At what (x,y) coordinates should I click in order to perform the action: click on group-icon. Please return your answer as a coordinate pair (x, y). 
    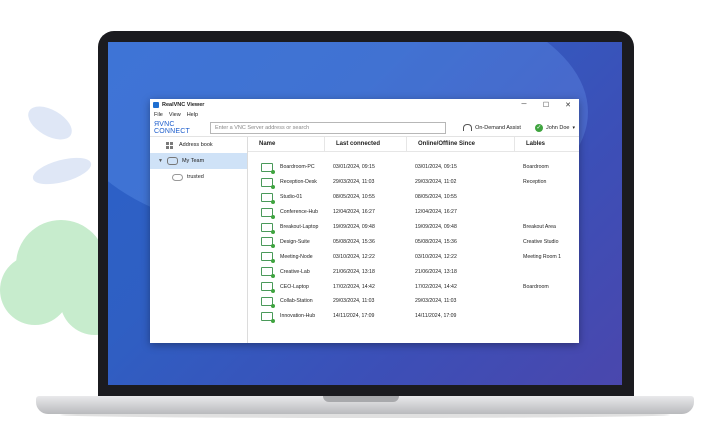
    Looking at the image, I should click on (177, 177).